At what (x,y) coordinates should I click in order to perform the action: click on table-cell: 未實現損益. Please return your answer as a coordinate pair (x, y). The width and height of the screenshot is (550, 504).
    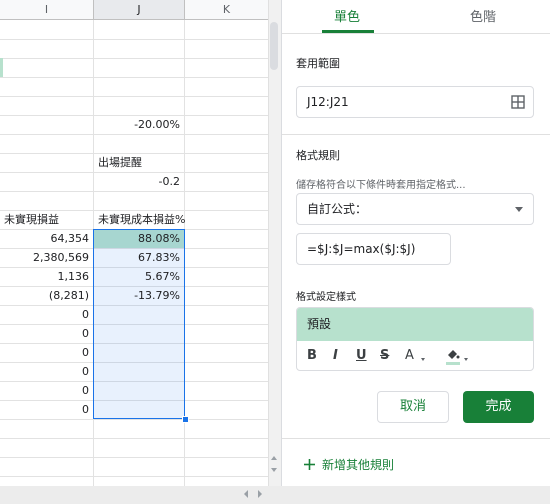
    Looking at the image, I should click on (46, 220).